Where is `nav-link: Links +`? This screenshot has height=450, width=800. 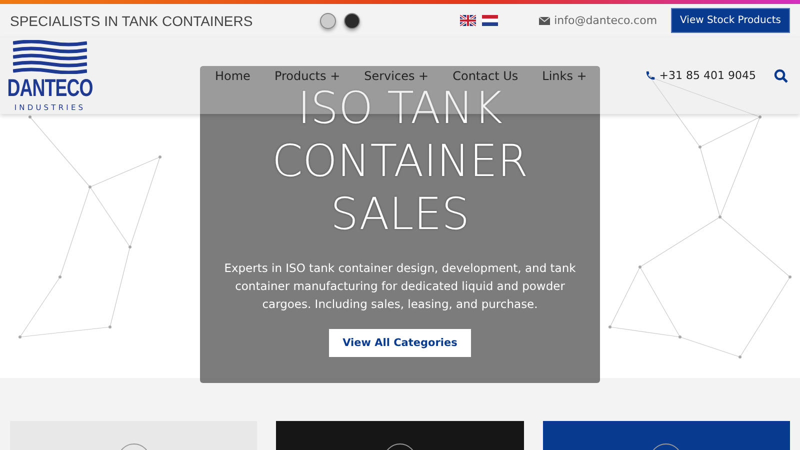 nav-link: Links + is located at coordinates (564, 75).